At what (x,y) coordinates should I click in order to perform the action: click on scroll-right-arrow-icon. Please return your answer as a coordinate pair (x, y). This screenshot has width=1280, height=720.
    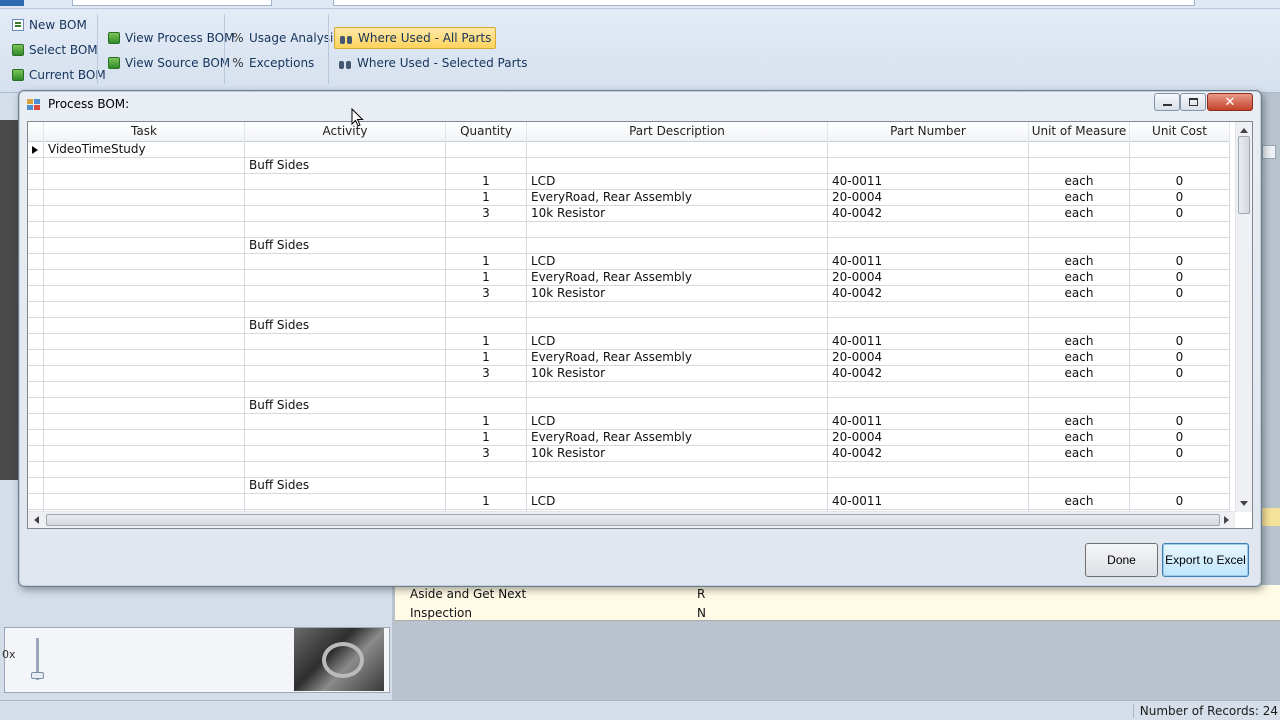
    Looking at the image, I should click on (1226, 520).